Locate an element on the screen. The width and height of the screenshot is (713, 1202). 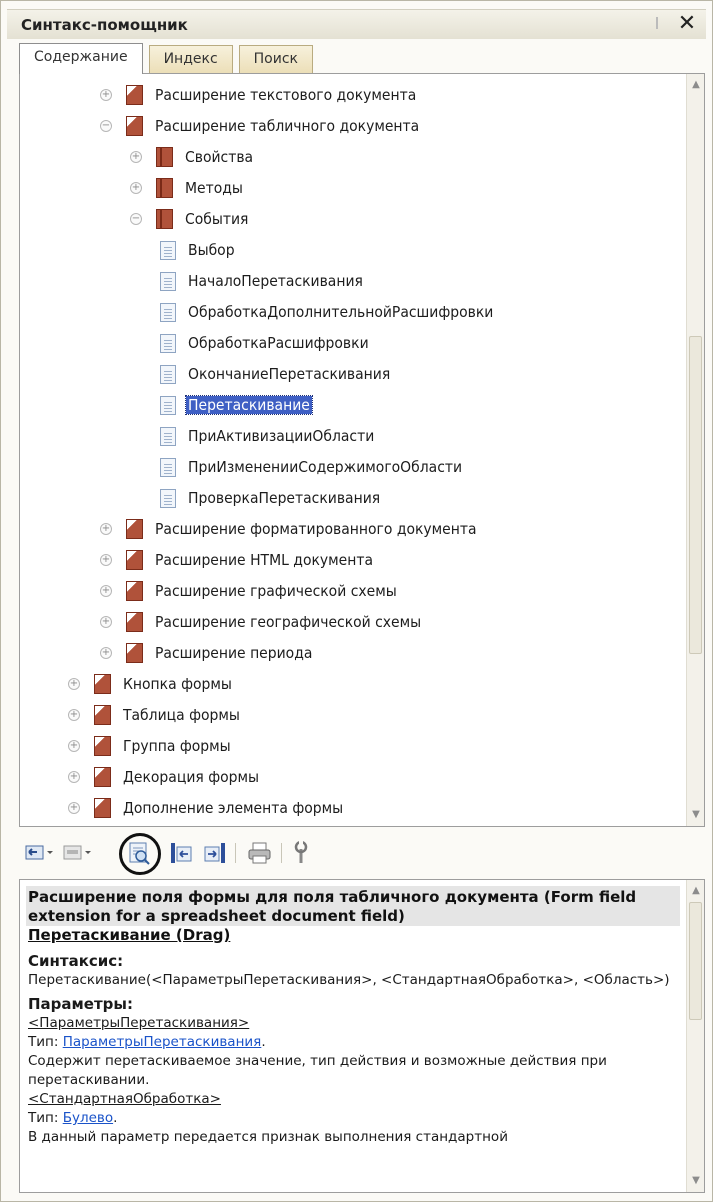
tree-item: + Расширение текстового документа is located at coordinates (258, 95).